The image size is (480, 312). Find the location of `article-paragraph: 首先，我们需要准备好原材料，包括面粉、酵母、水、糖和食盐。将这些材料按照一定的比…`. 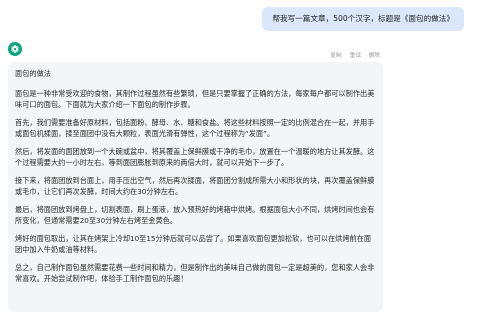

article-paragraph: 首先，我们需要准备好原材料，包括面粉、酵母、水、糖和食盐。将这些材料按照一定的比… is located at coordinates (195, 128).